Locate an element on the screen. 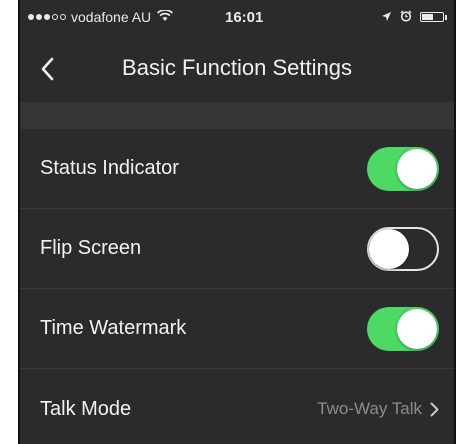 The height and width of the screenshot is (444, 457). location-arrow-icon is located at coordinates (386, 17).